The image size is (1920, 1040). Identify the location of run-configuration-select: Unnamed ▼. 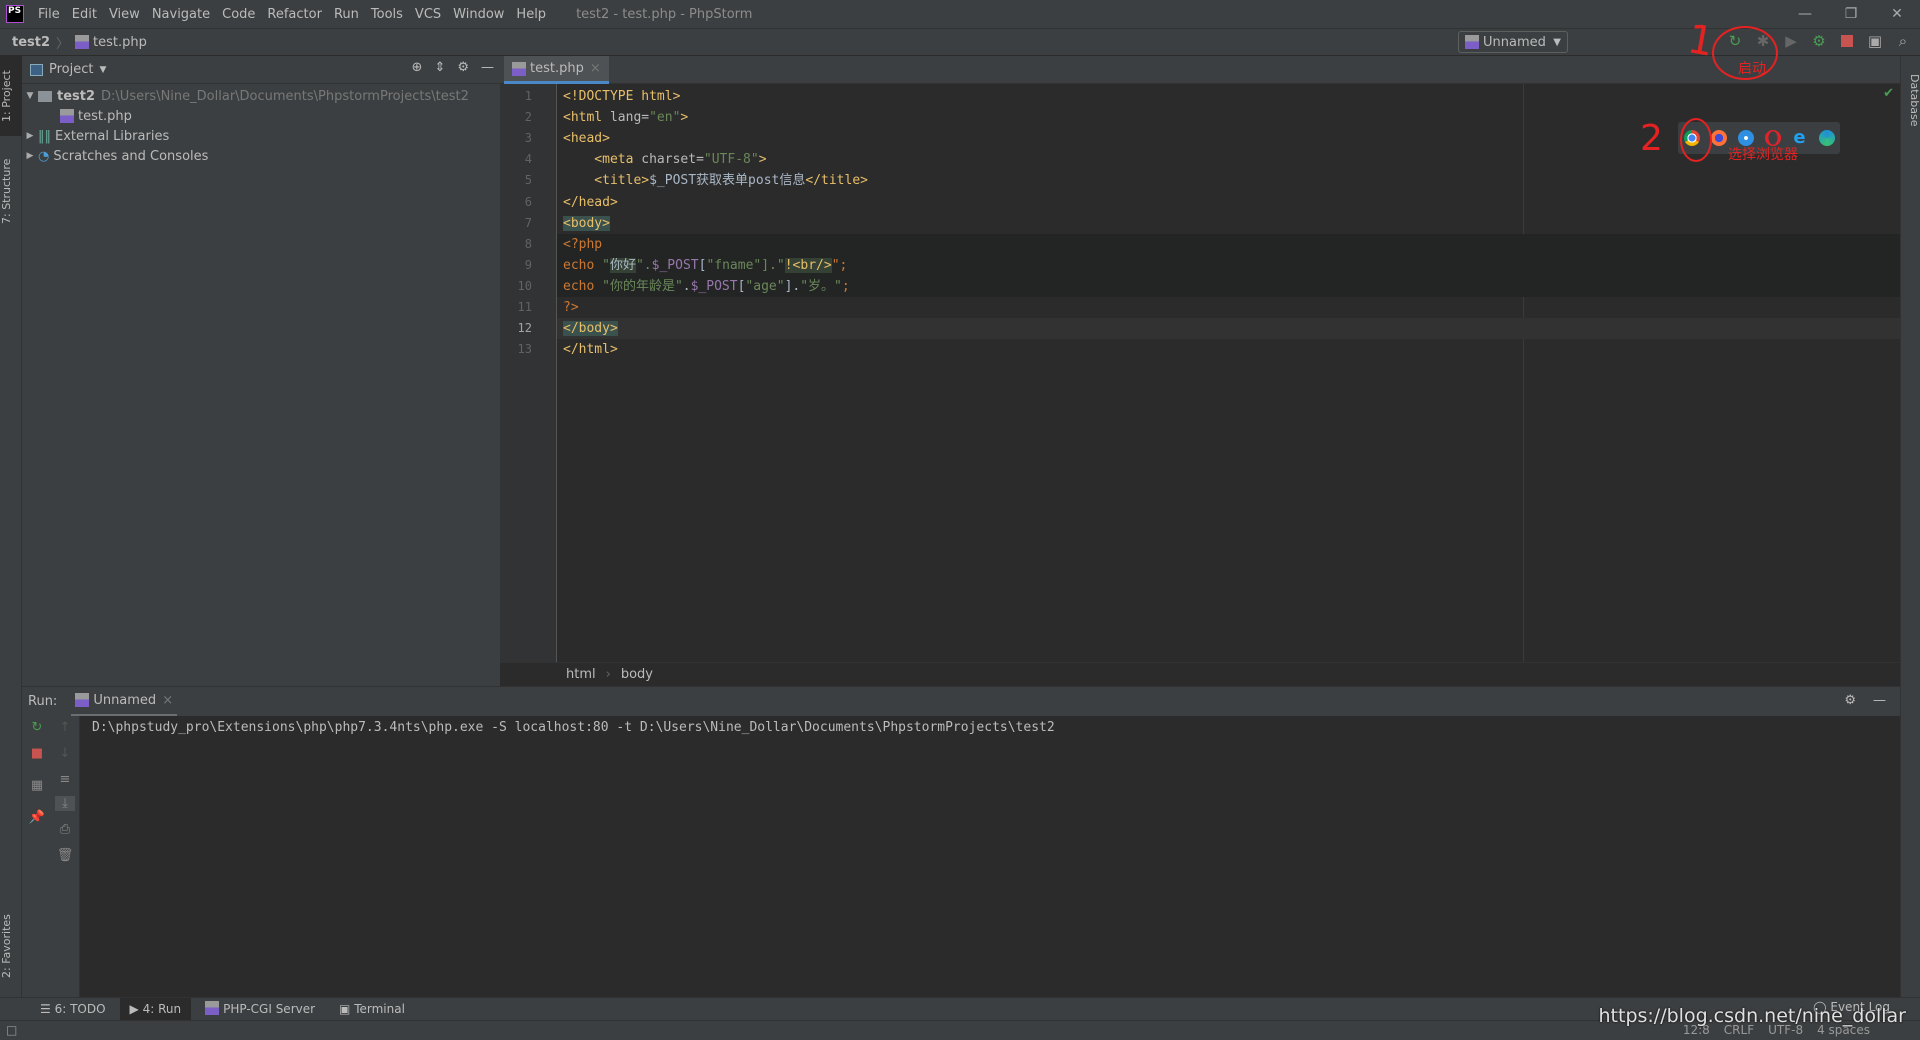
(1513, 42).